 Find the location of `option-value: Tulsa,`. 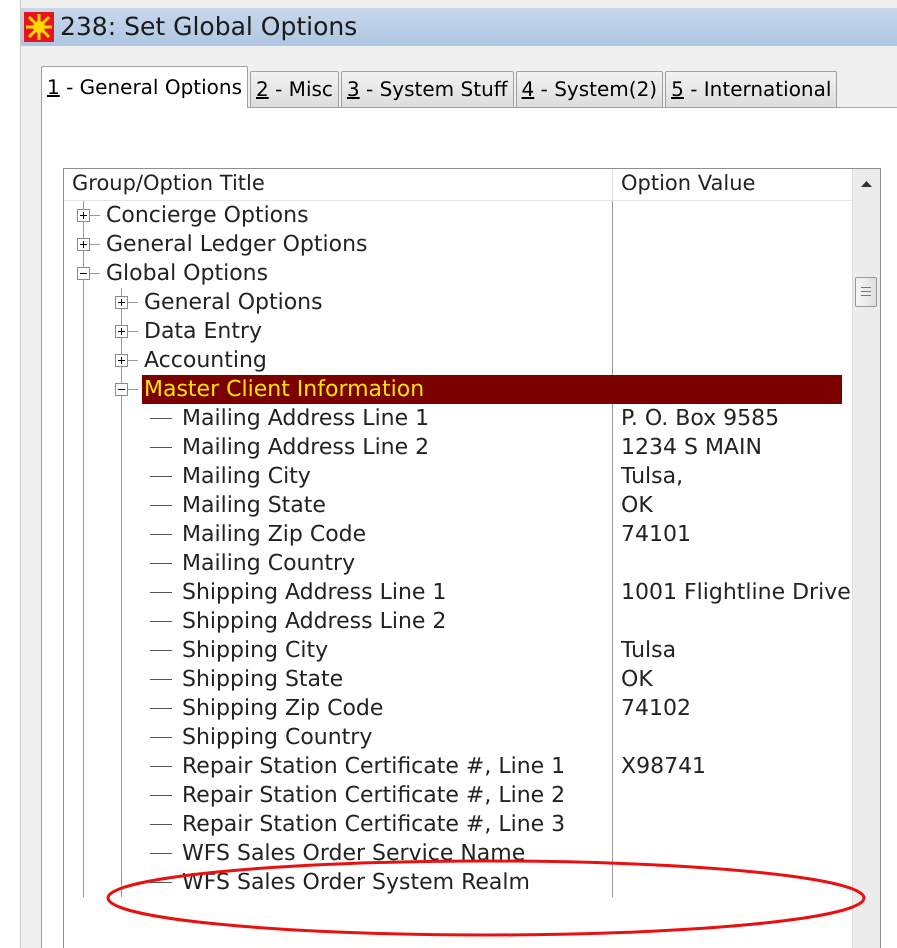

option-value: Tulsa, is located at coordinates (652, 476).